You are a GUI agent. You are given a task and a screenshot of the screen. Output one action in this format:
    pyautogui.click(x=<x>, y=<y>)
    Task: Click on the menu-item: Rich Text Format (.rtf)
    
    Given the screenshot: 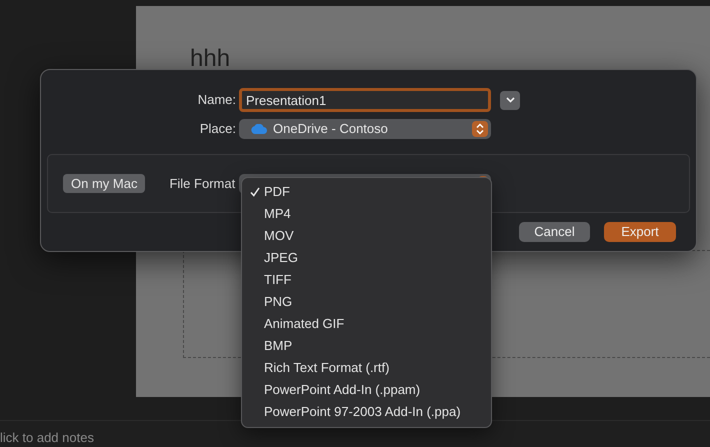 What is the action you would take?
    pyautogui.click(x=366, y=368)
    